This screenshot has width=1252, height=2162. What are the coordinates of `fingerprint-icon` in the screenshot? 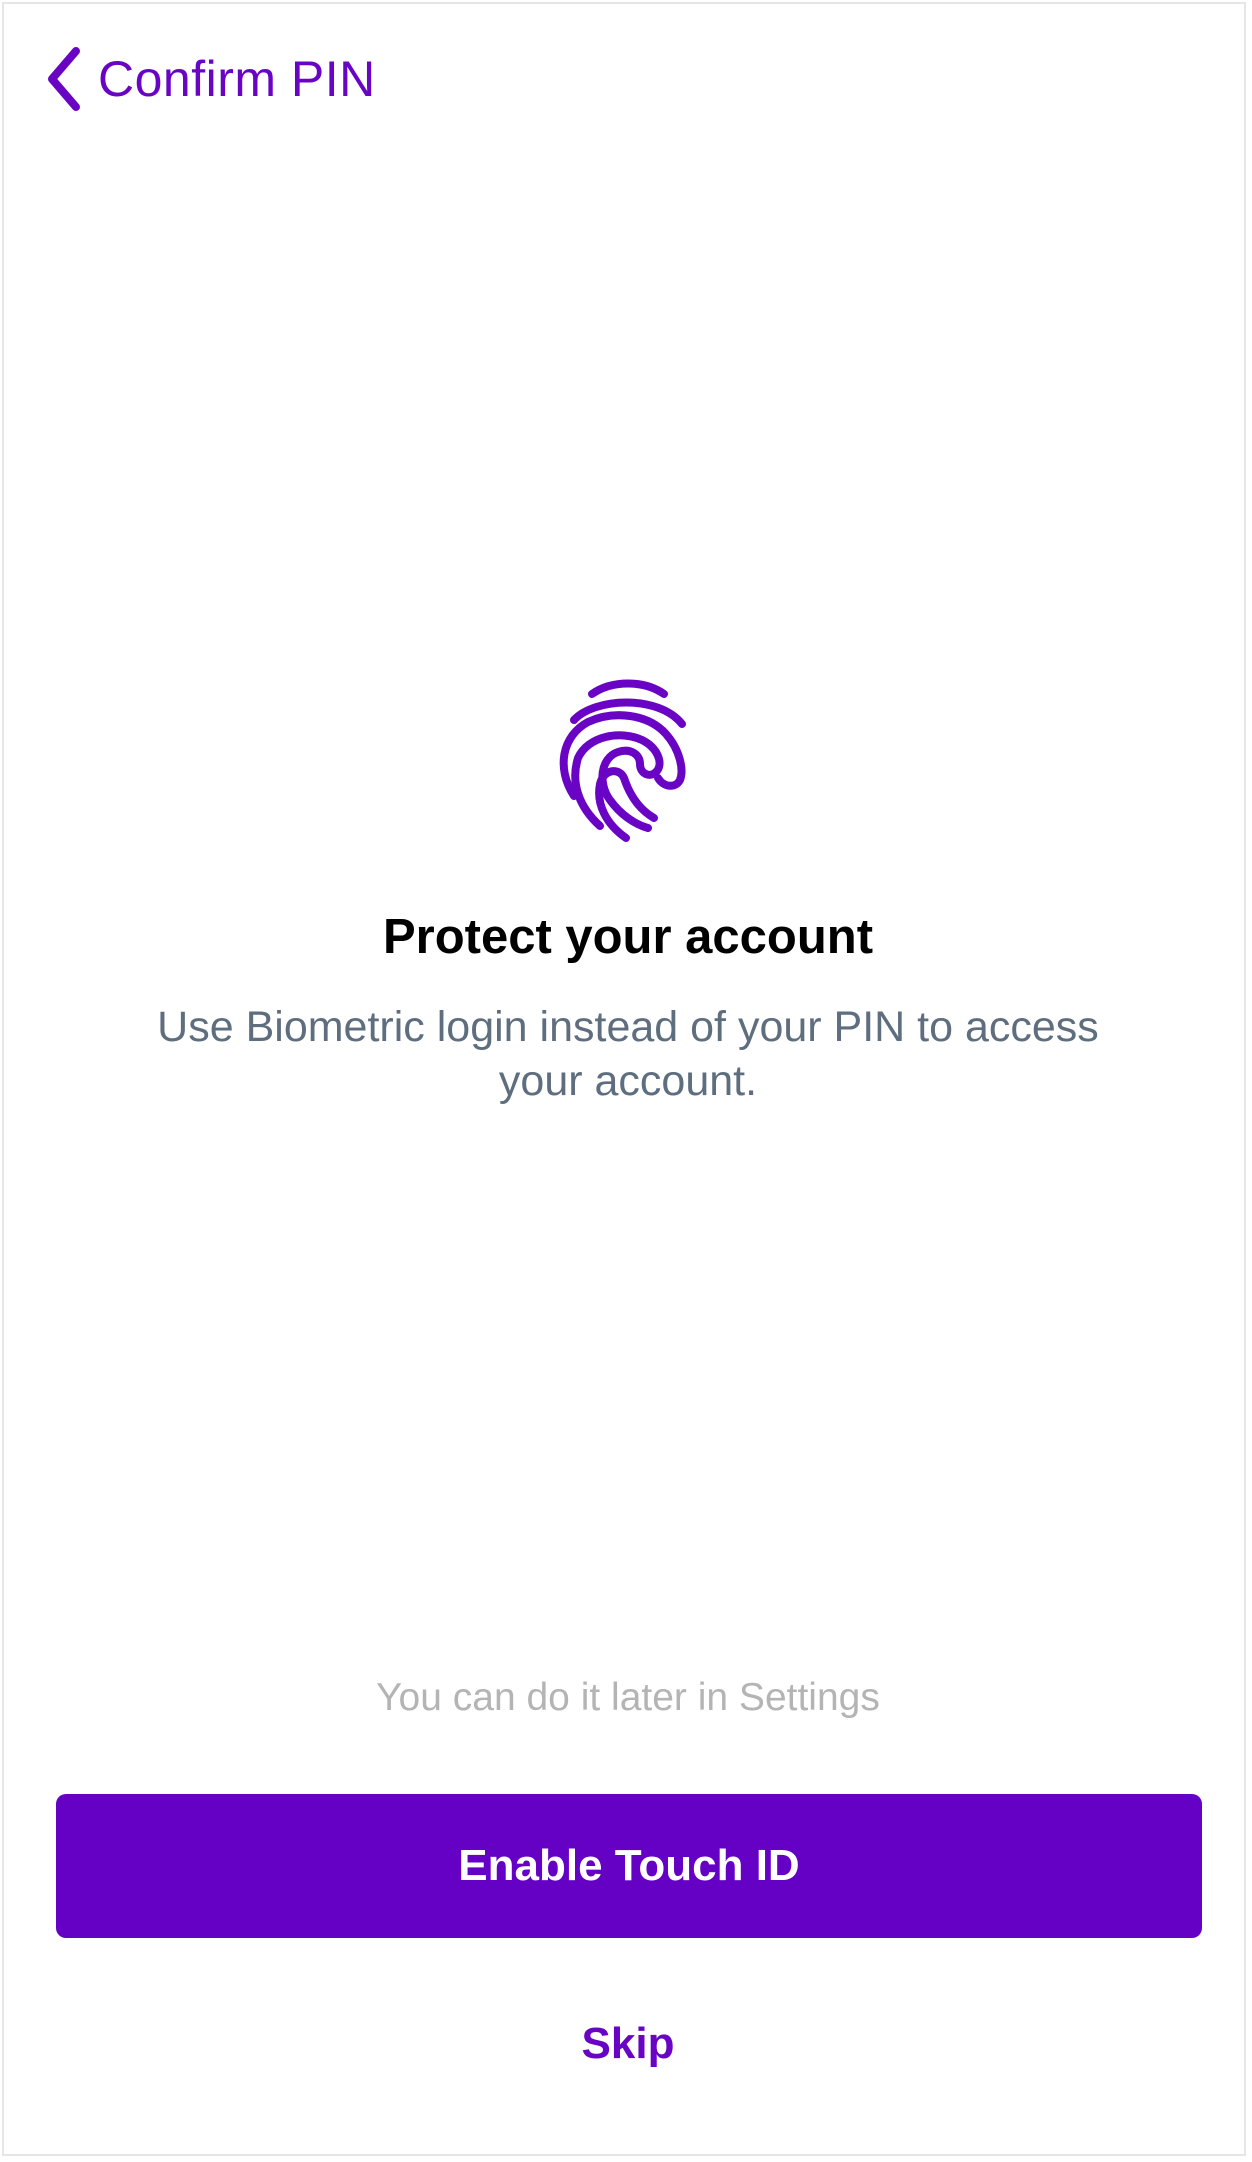 It's located at (622, 760).